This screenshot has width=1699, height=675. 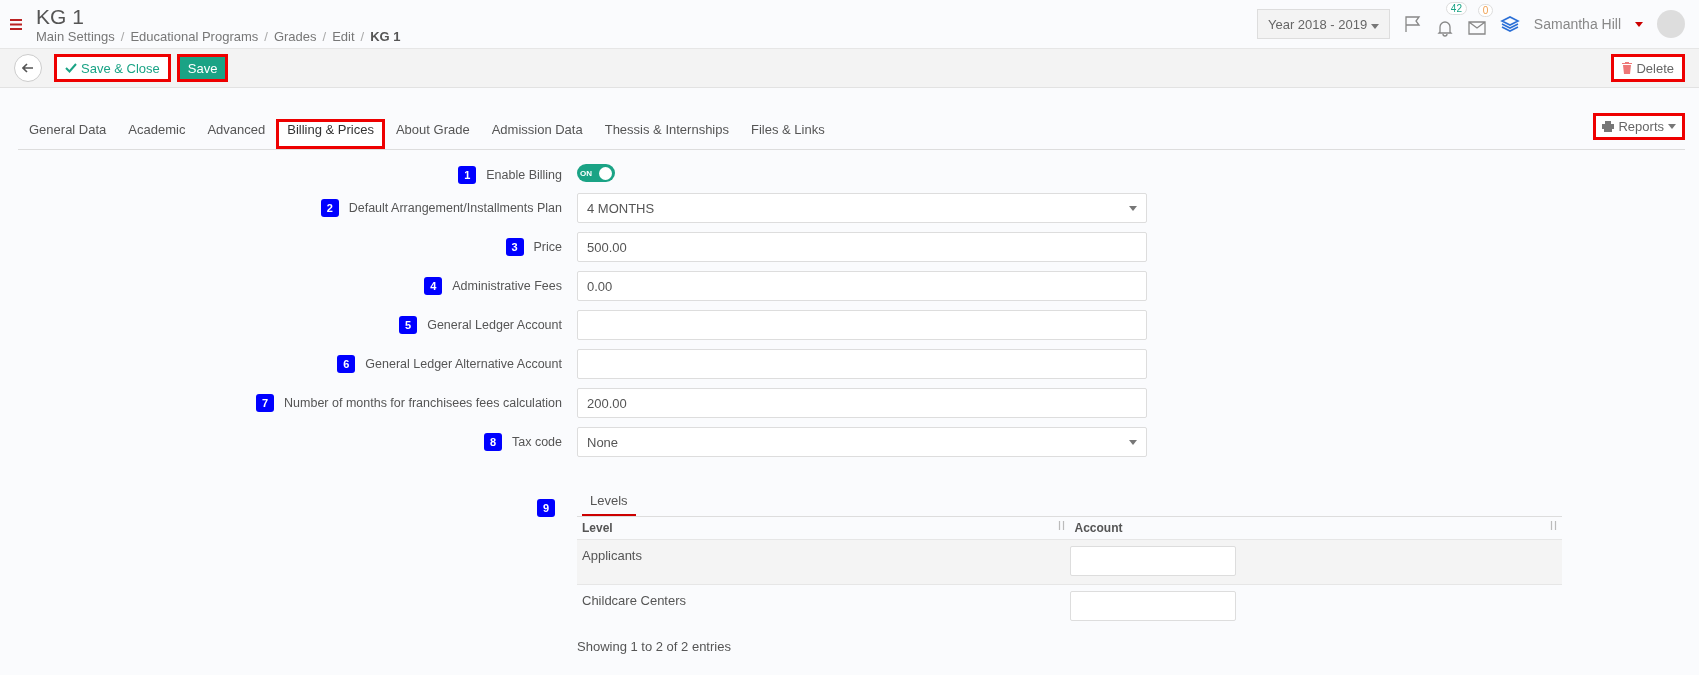 What do you see at coordinates (467, 175) in the screenshot?
I see `number-badge: 1` at bounding box center [467, 175].